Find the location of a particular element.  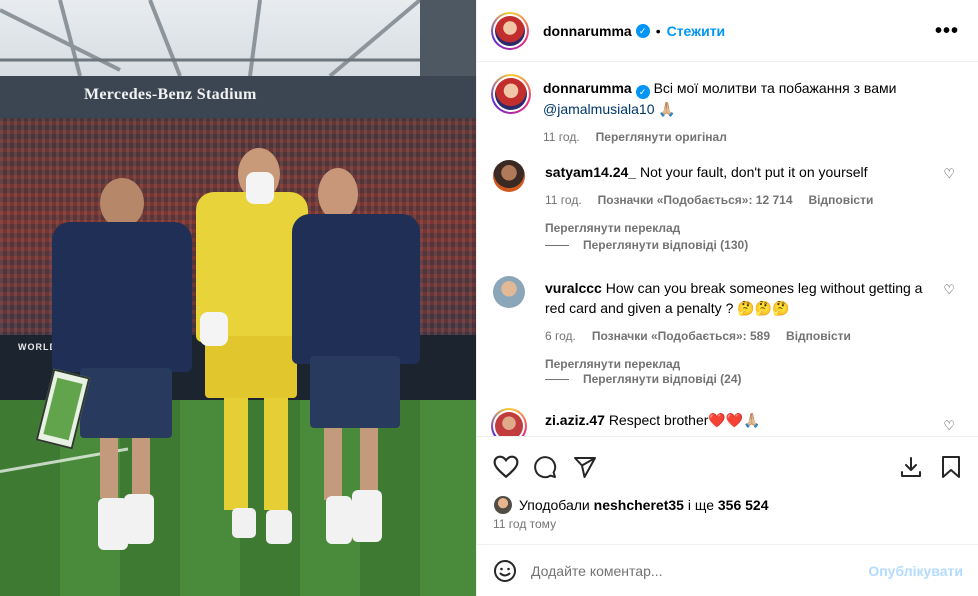

liked-count: 356 524 is located at coordinates (743, 505).